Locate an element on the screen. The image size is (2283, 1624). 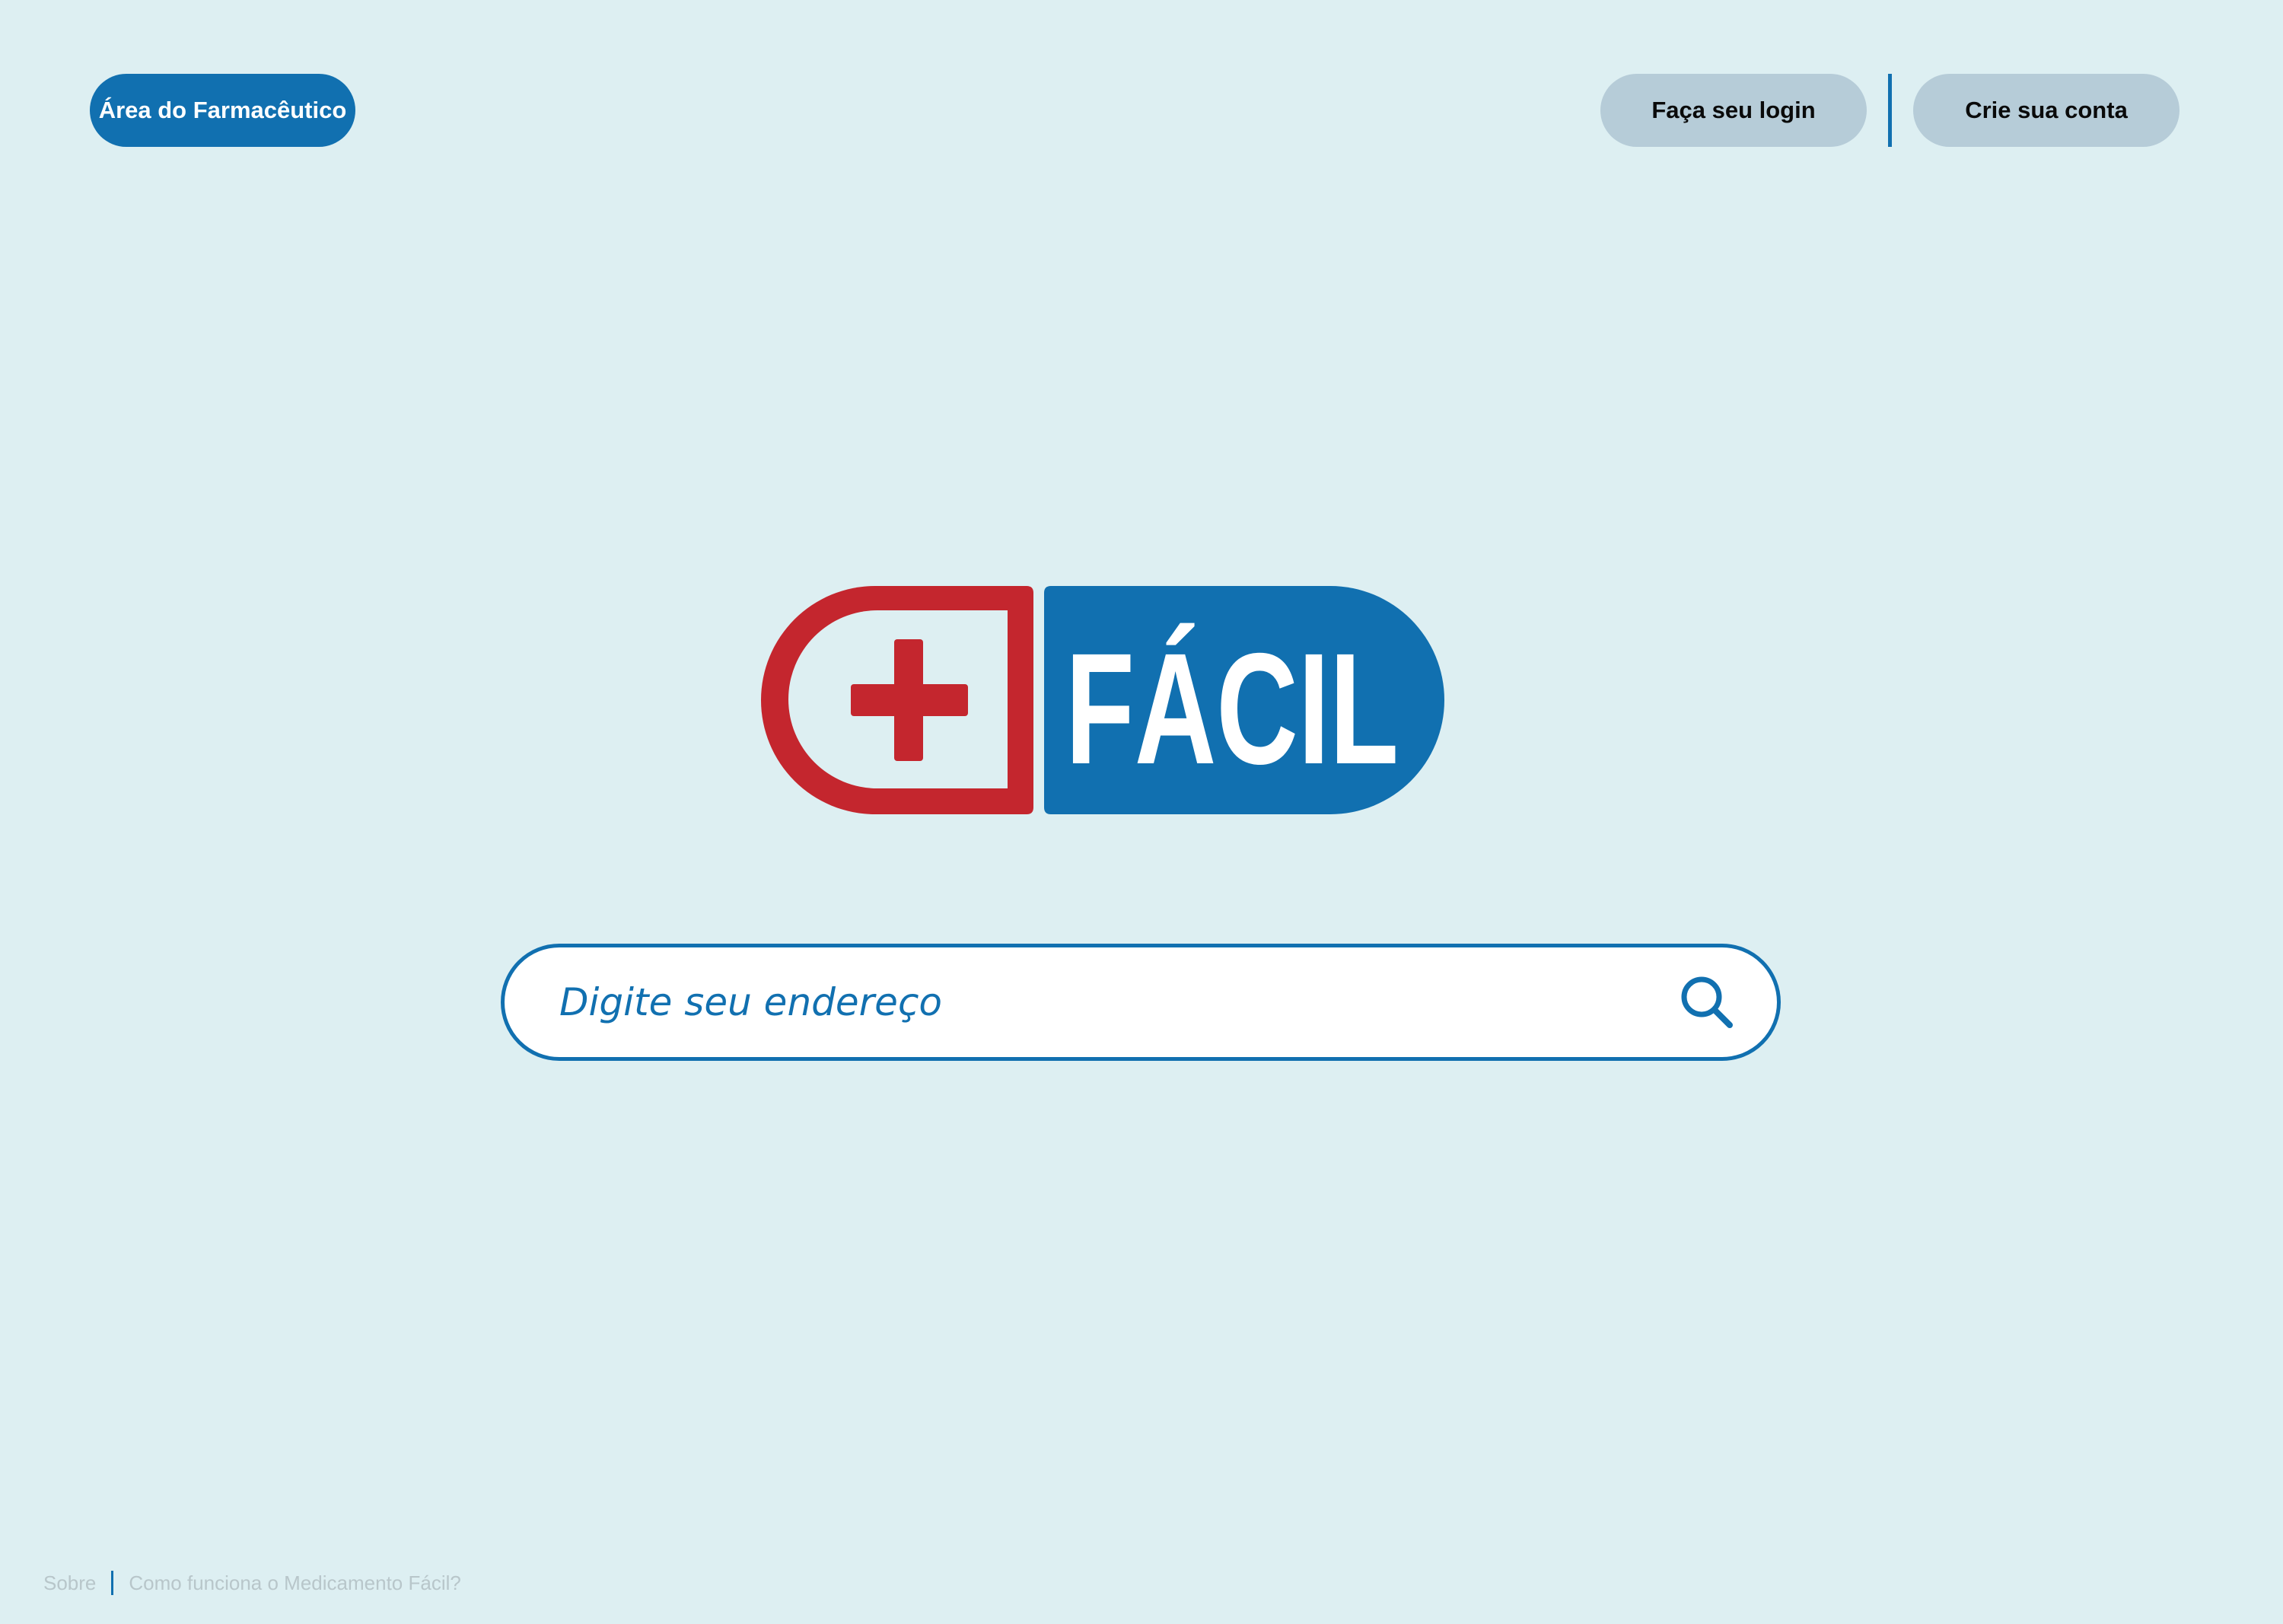
logo-text: FÁCIL is located at coordinates (1232, 709).